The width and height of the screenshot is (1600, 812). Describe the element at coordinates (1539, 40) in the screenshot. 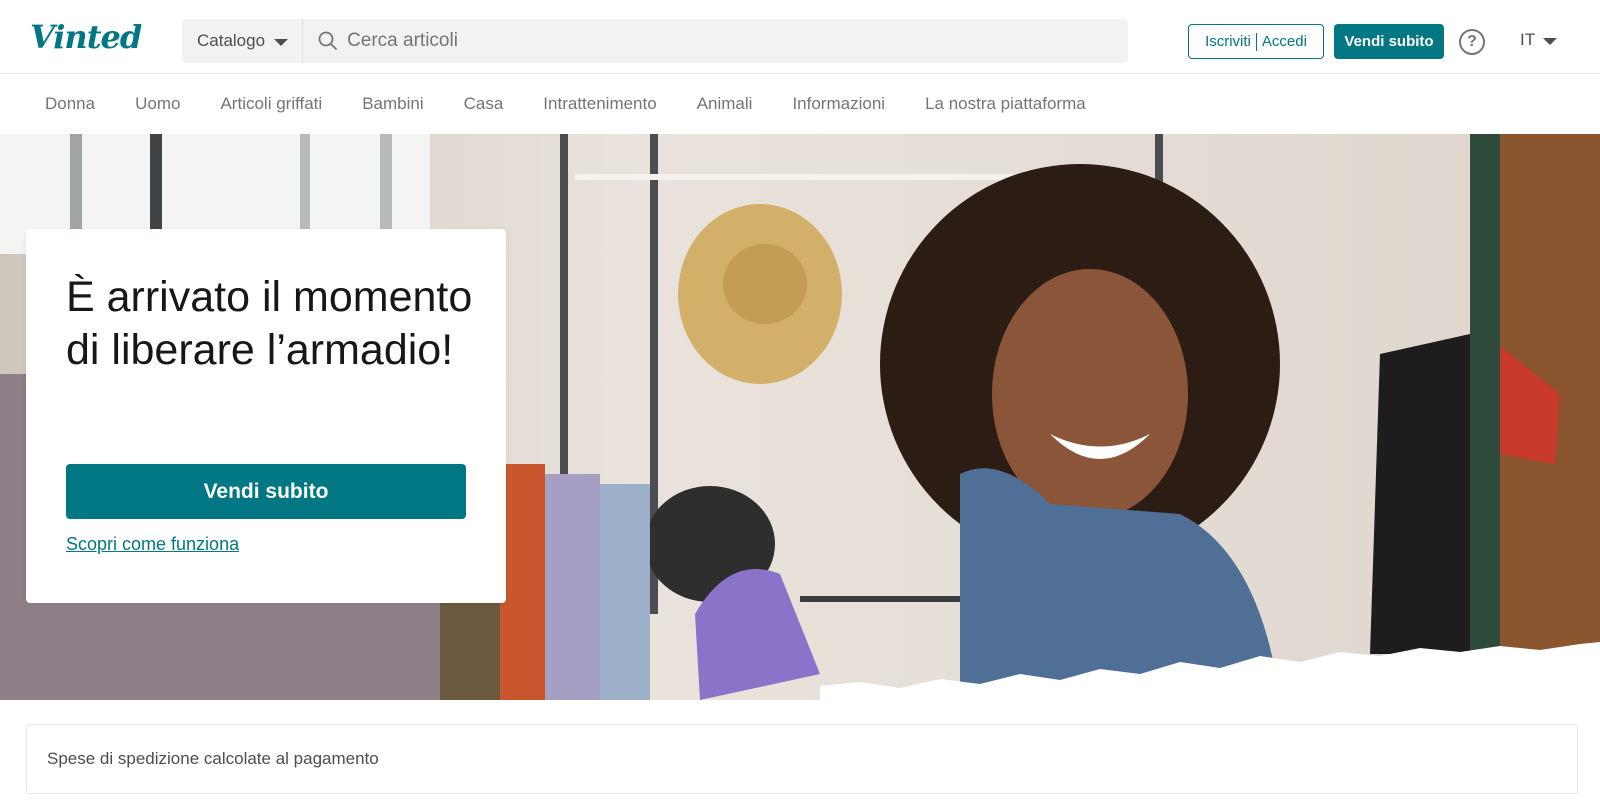

I see `language-selector: IT` at that location.